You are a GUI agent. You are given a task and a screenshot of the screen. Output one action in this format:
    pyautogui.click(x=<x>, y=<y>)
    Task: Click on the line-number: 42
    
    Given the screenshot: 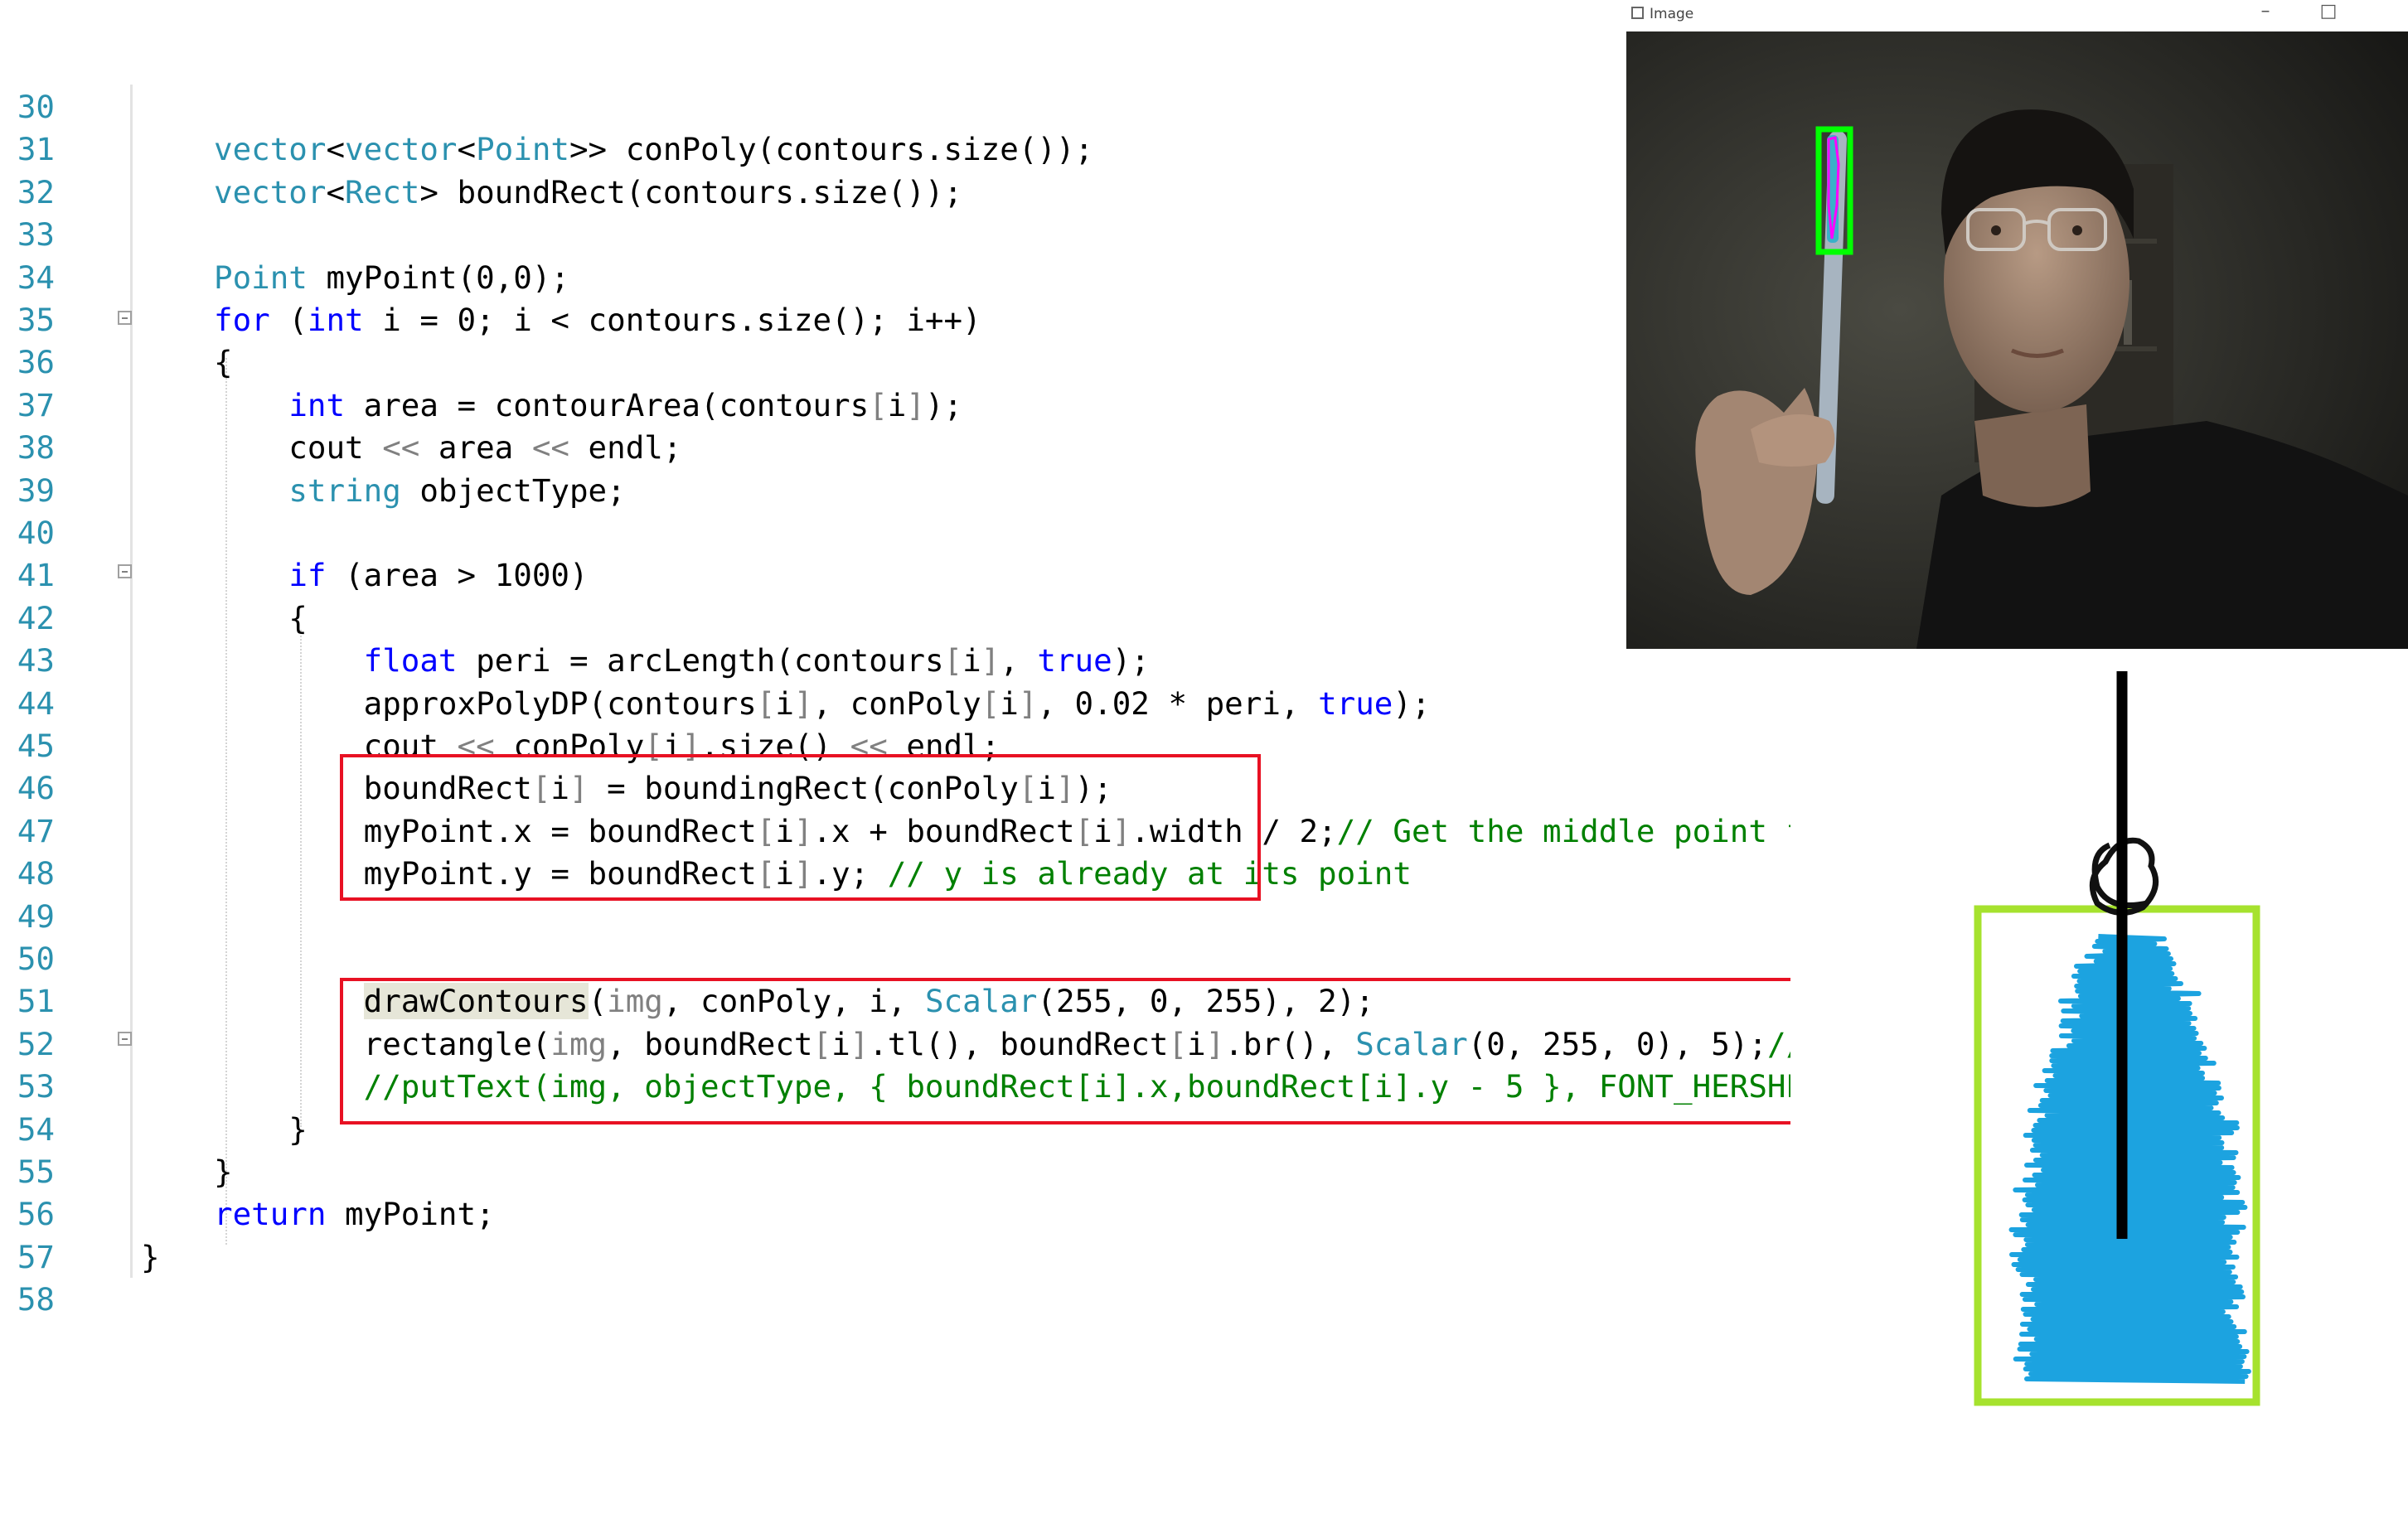 What is the action you would take?
    pyautogui.click(x=36, y=617)
    